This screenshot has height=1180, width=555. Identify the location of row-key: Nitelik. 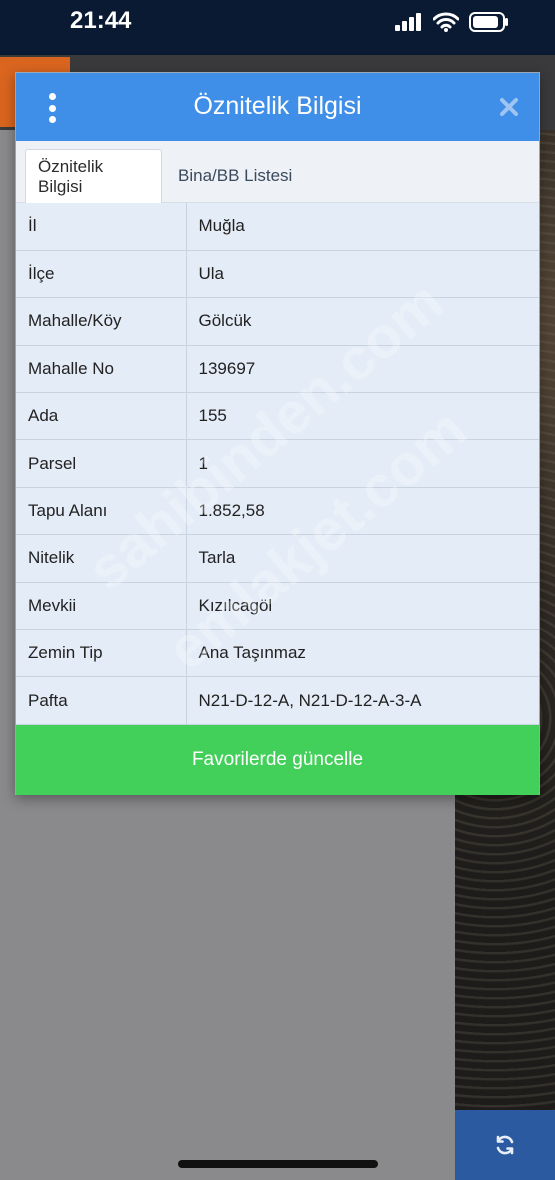
(101, 558).